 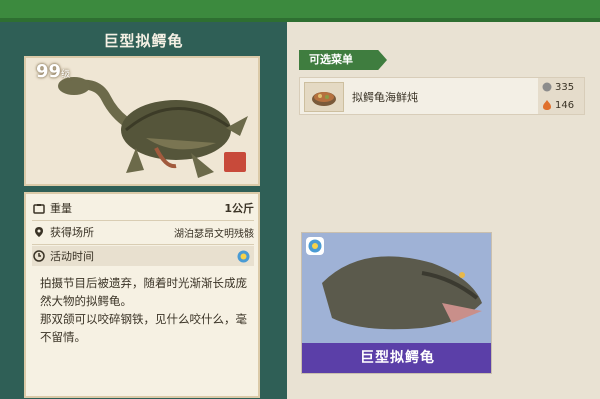 What do you see at coordinates (66, 75) in the screenshot?
I see `level-unit: 级` at bounding box center [66, 75].